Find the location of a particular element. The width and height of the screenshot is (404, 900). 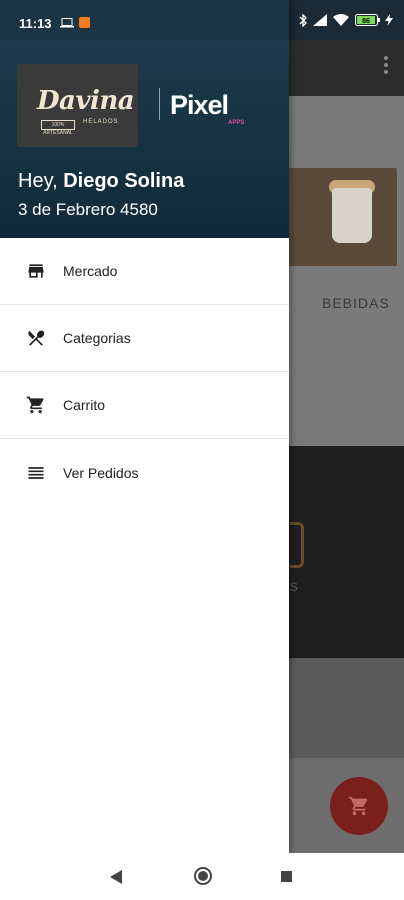

system-nav-bar is located at coordinates (202, 876).